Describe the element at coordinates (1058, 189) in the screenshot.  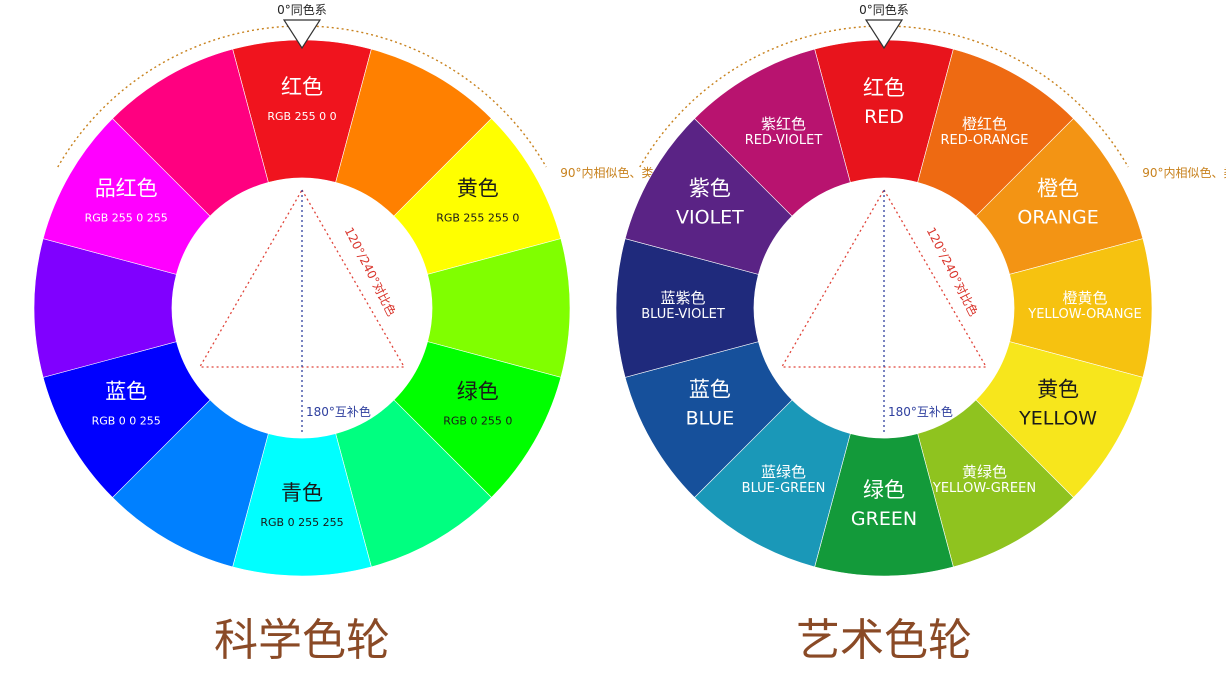
I see `segment-name-label: 橙色` at that location.